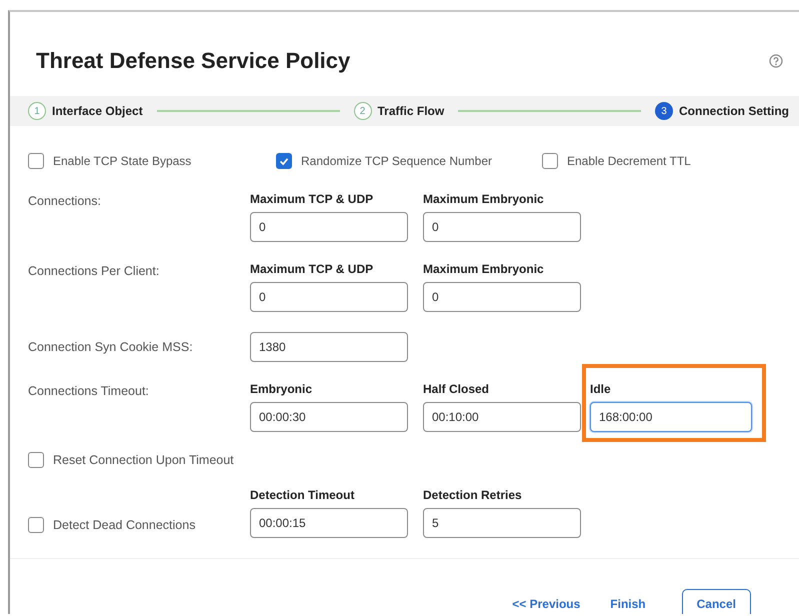  Describe the element at coordinates (546, 603) in the screenshot. I see `link-button: << Previous` at that location.